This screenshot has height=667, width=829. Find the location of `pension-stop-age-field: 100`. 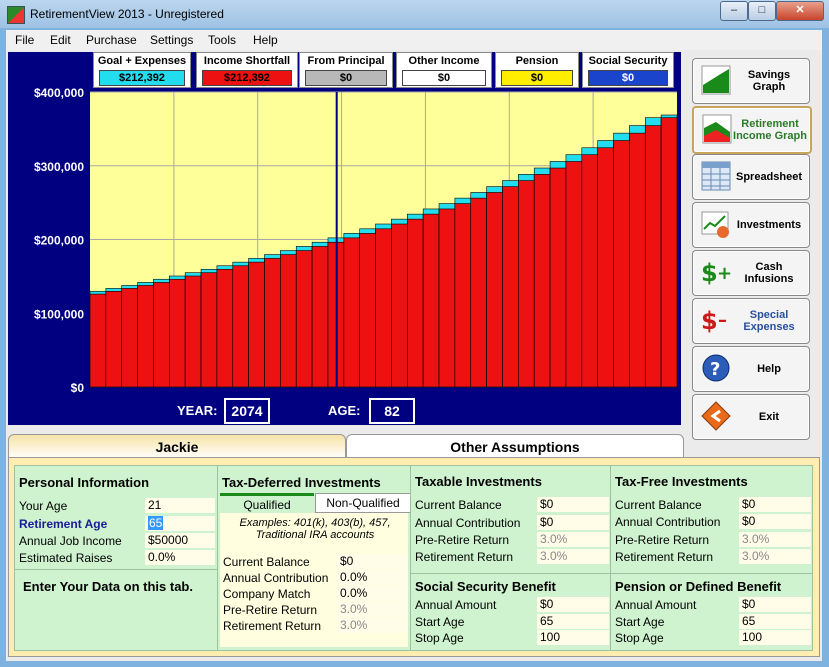

pension-stop-age-field: 100 is located at coordinates (775, 637).